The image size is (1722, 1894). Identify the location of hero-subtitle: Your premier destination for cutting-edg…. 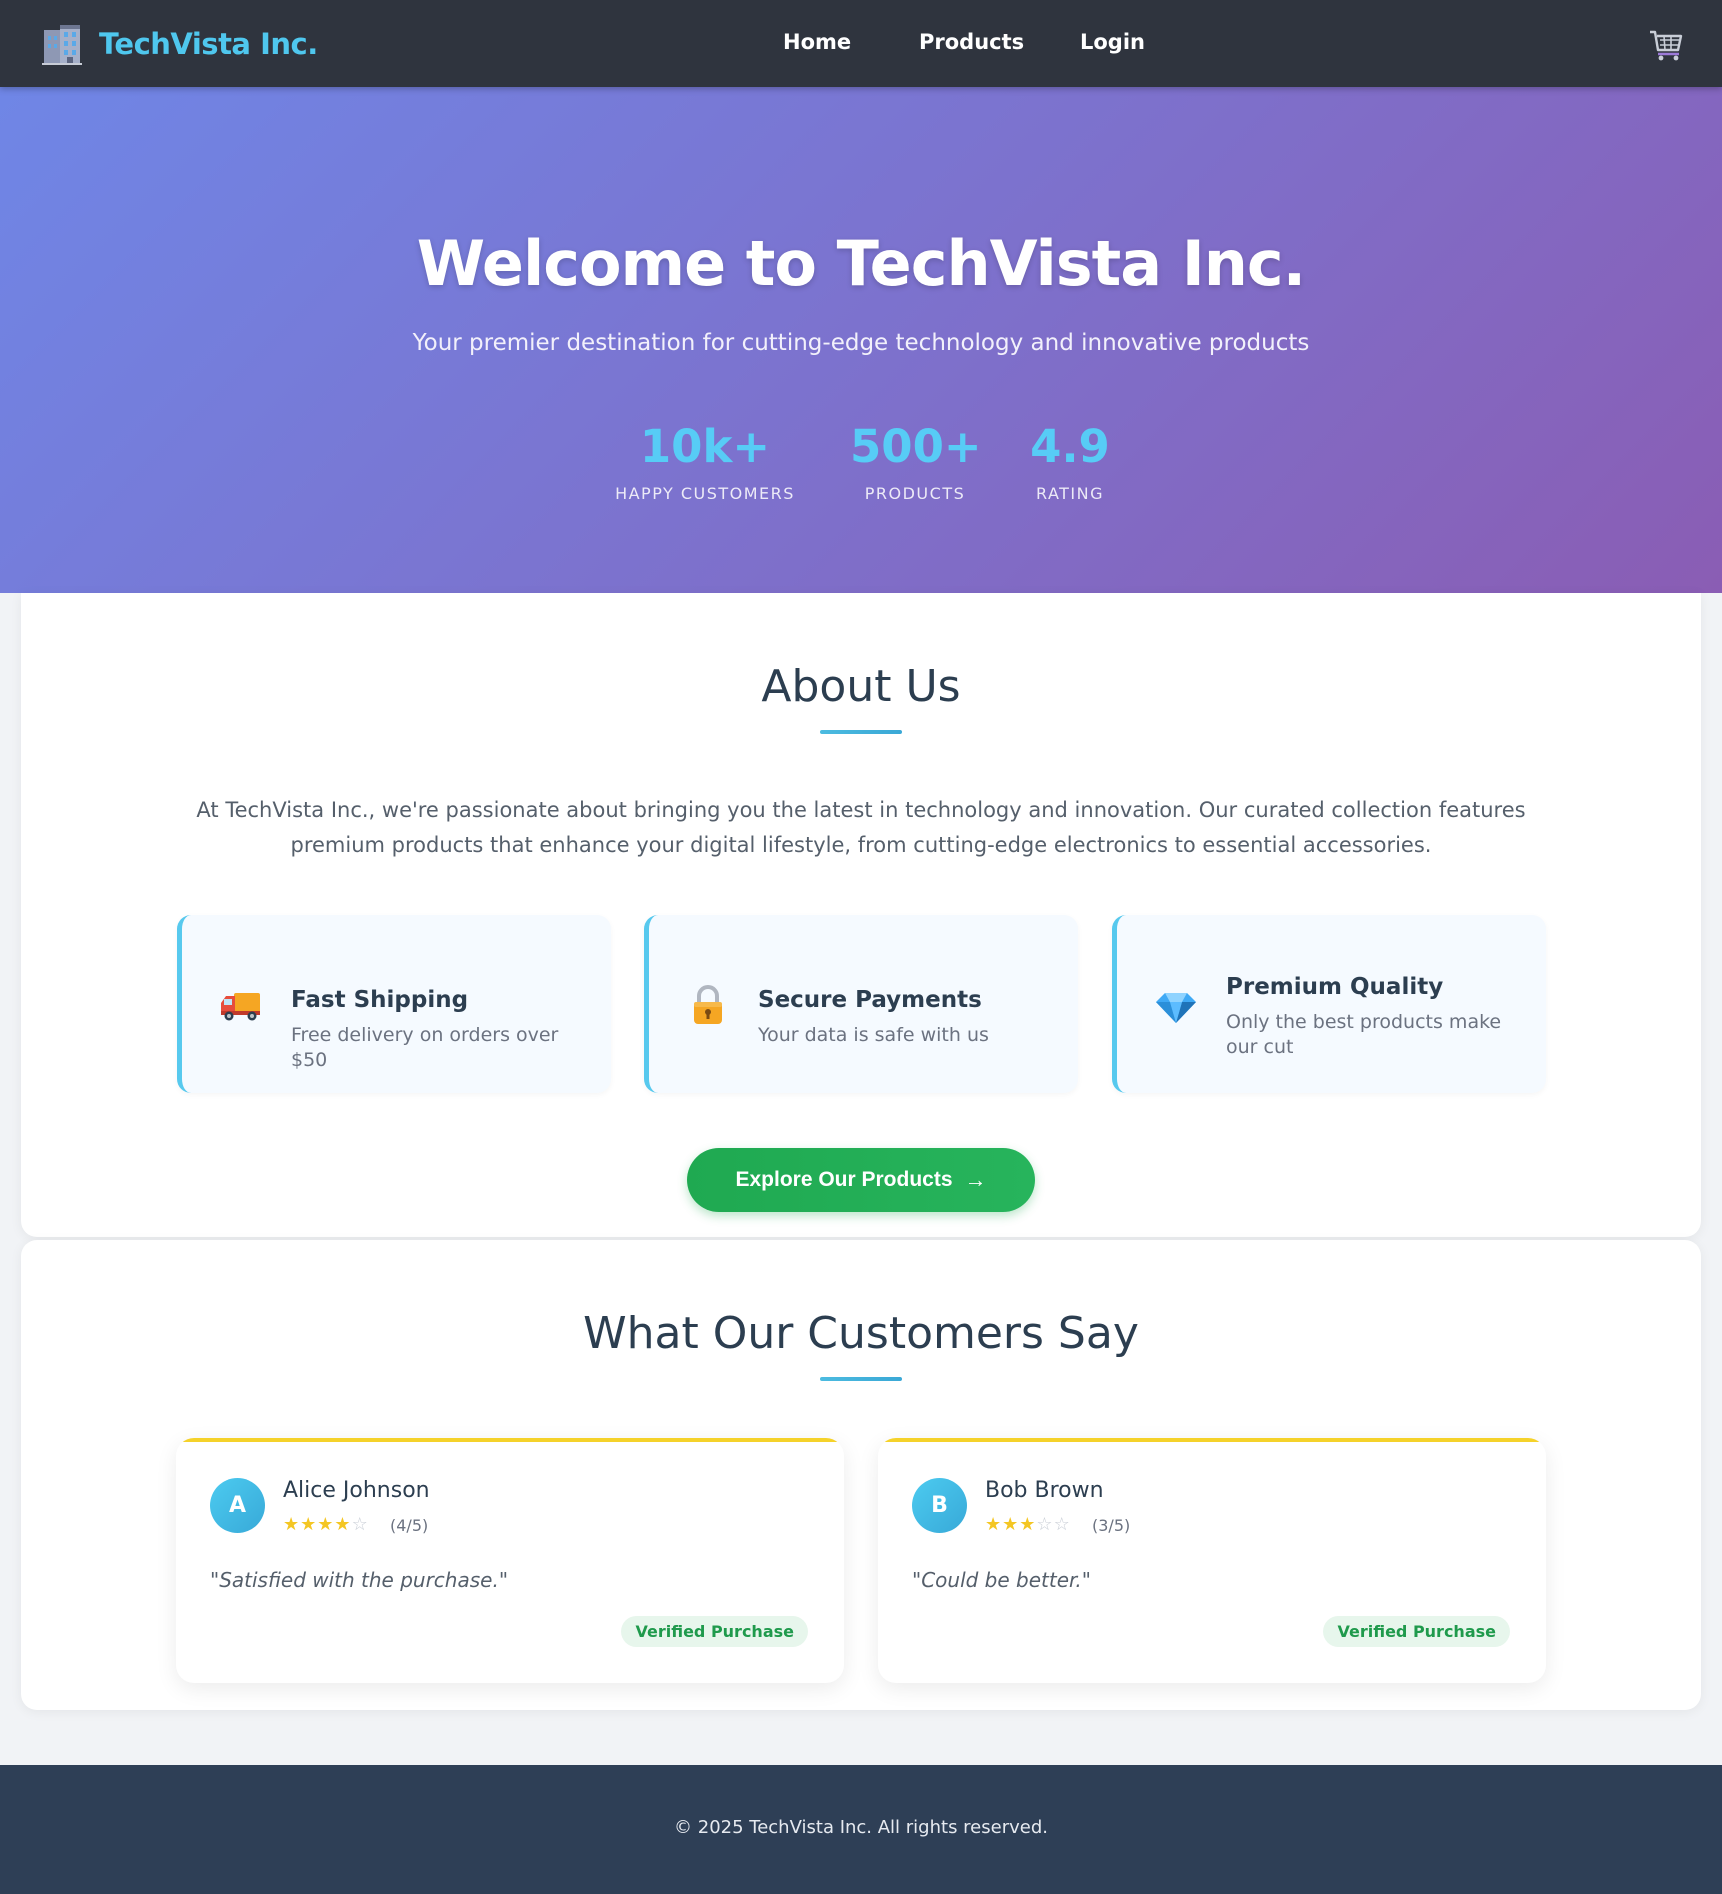
(861, 343).